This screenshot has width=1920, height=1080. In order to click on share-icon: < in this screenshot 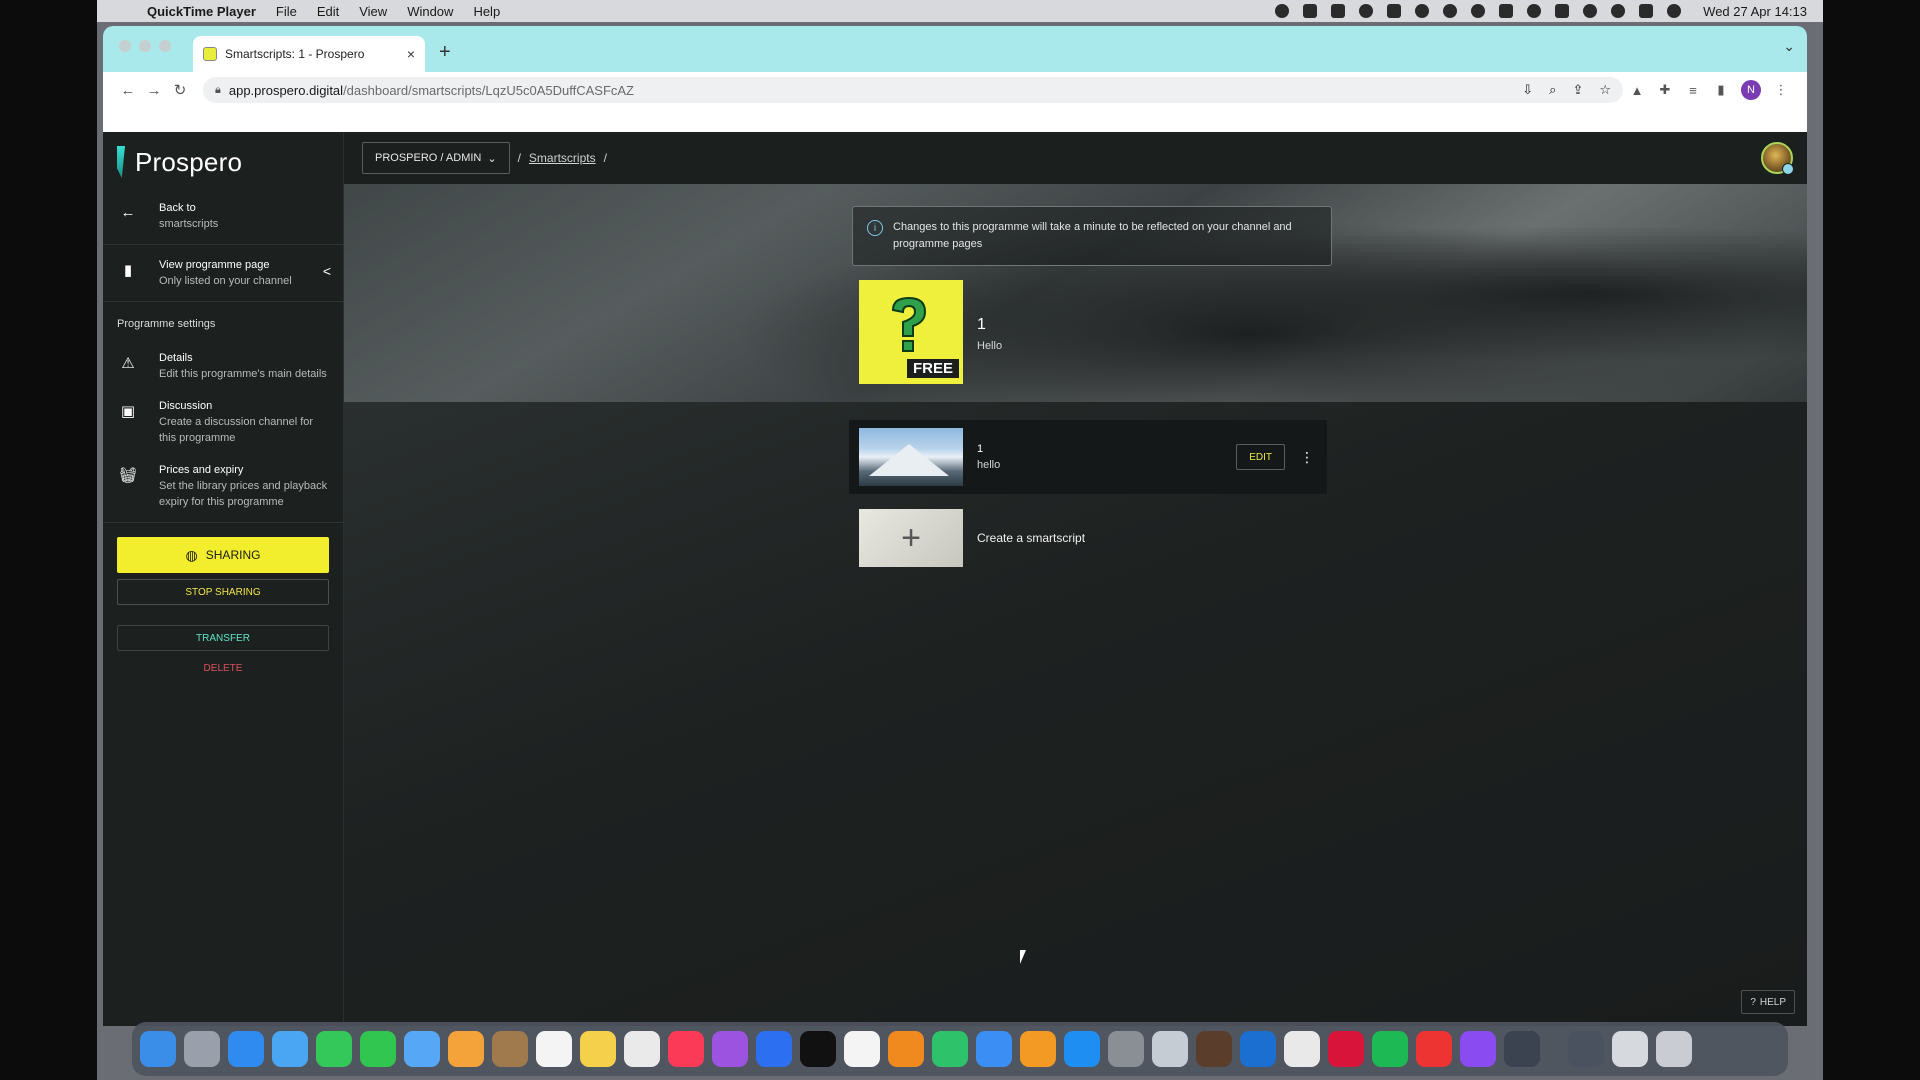, I will do `click(327, 268)`.